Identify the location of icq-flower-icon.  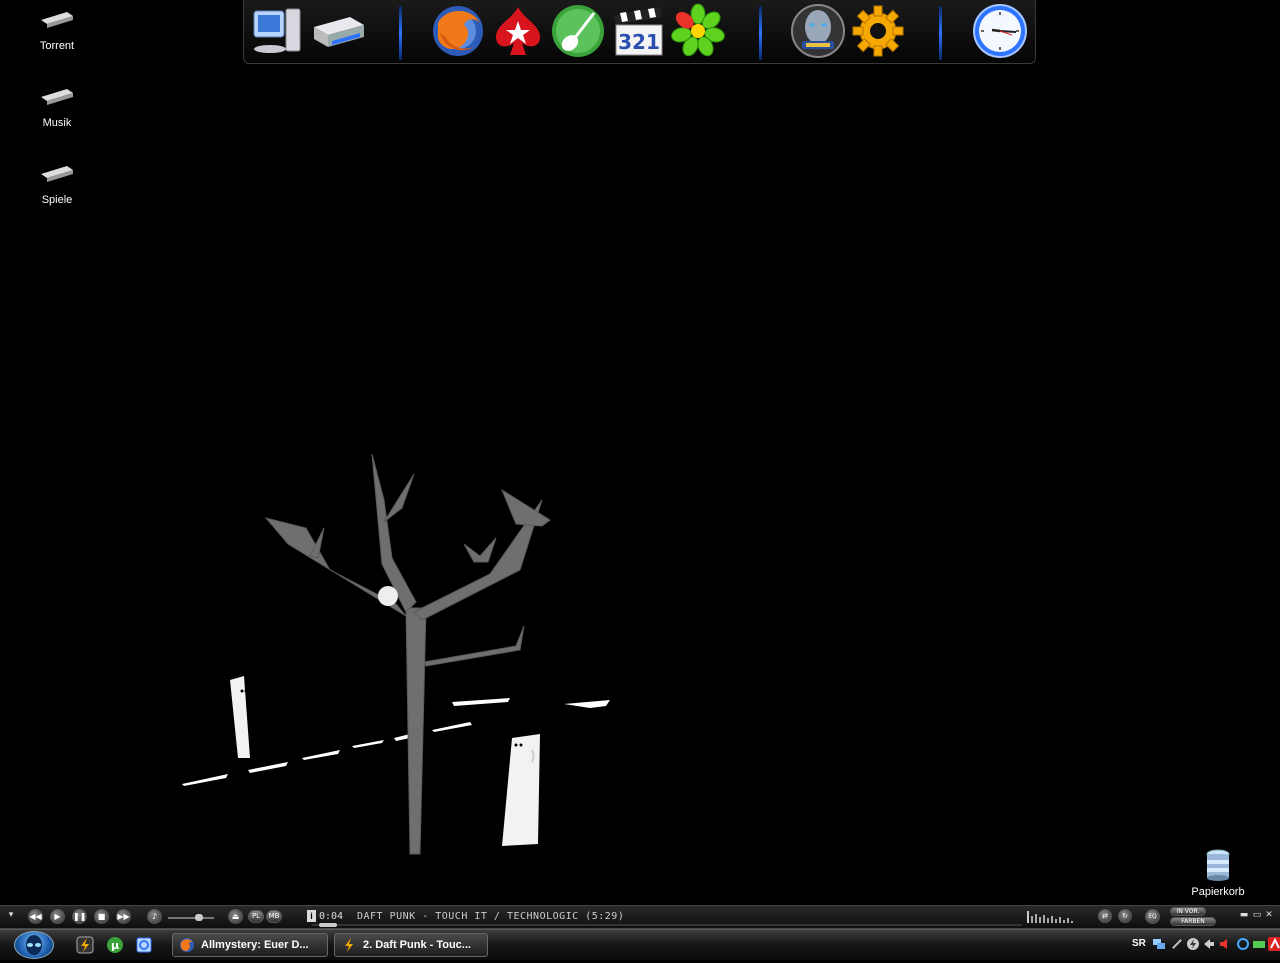
(698, 30).